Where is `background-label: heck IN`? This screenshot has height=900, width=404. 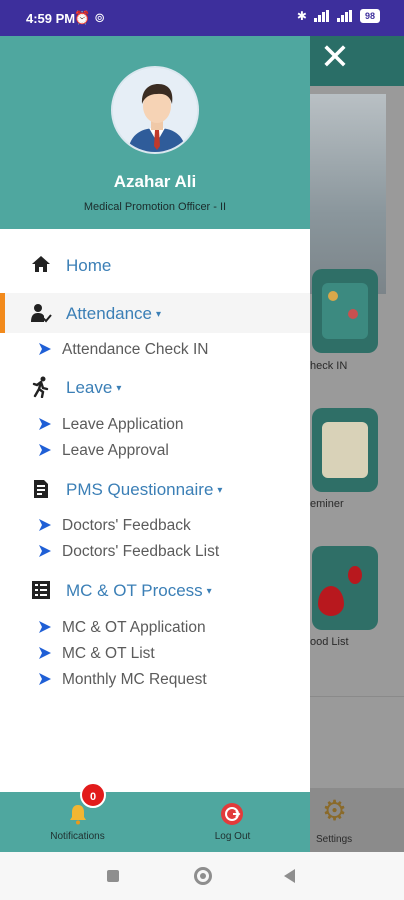
background-label: heck IN is located at coordinates (329, 366).